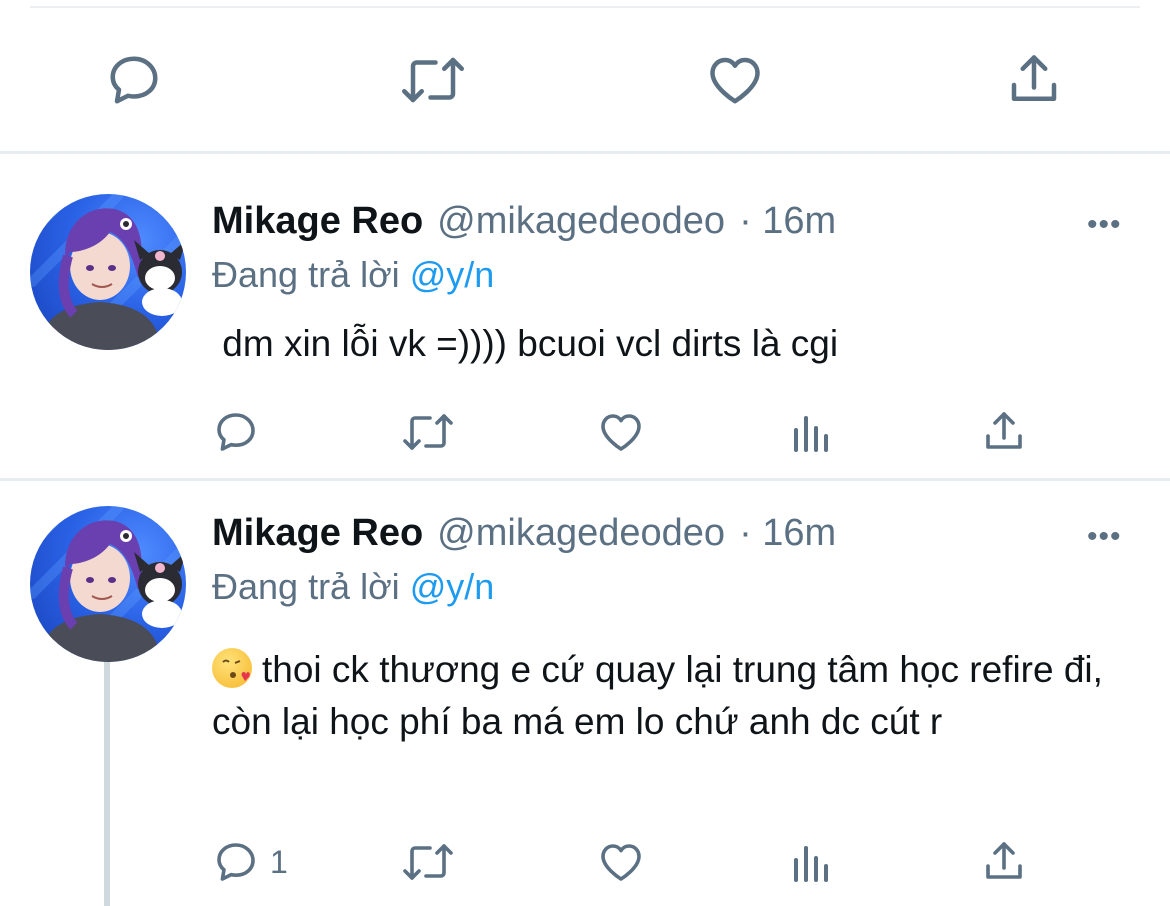 This screenshot has width=1170, height=906. Describe the element at coordinates (232, 668) in the screenshot. I see `face-blowing-kiss-emoji` at that location.